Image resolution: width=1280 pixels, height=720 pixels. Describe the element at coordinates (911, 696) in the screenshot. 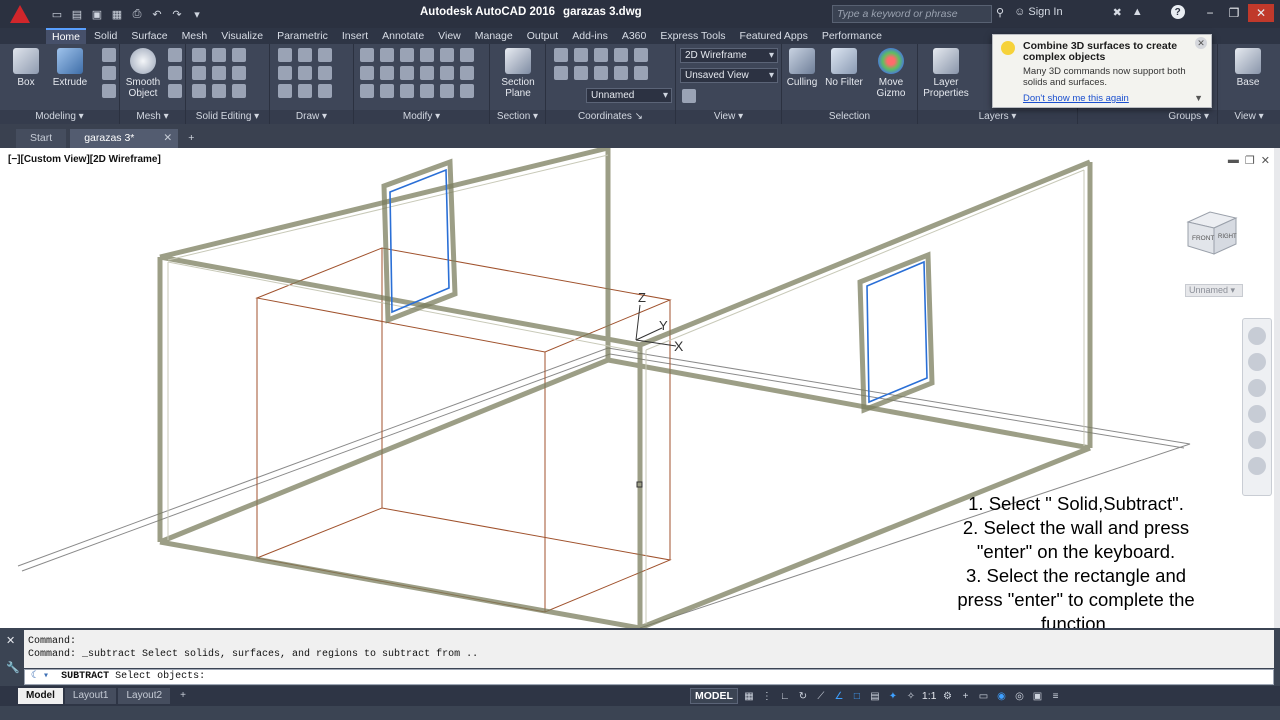

I see `annotation-visibility-icon: ✧` at that location.